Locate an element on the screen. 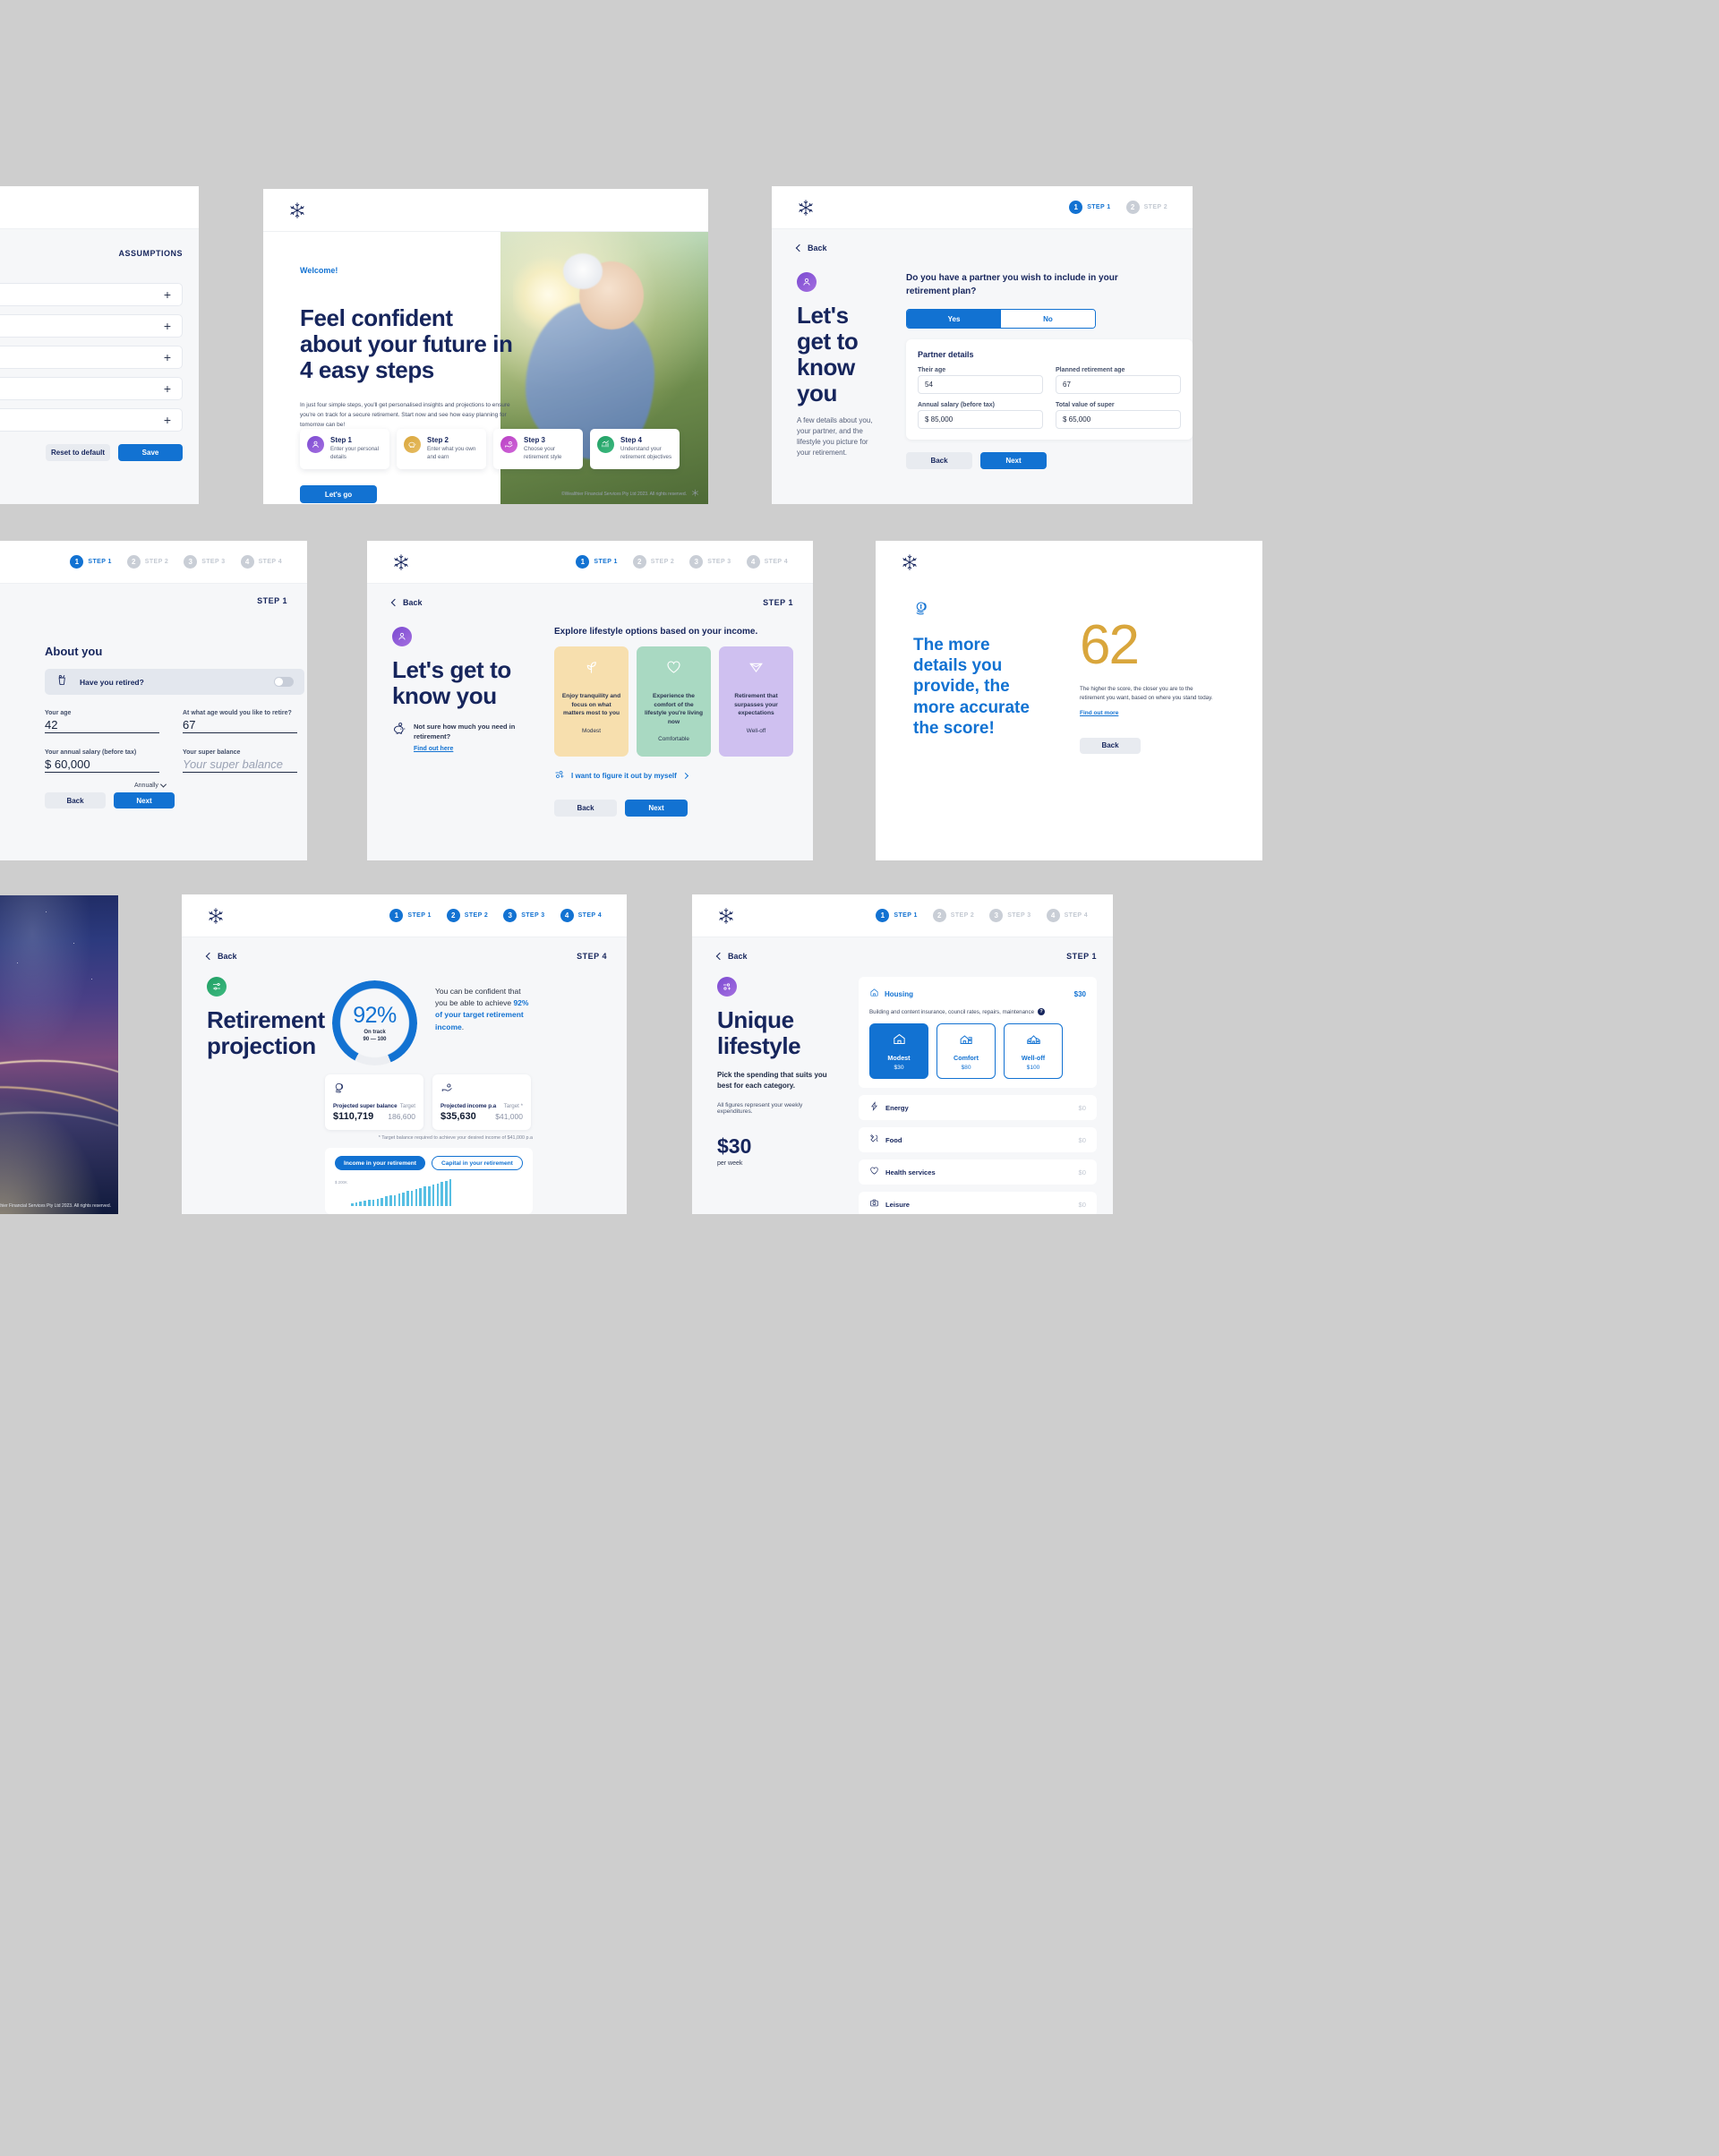 The height and width of the screenshot is (2156, 1719). your-age-input: 42 is located at coordinates (102, 725).